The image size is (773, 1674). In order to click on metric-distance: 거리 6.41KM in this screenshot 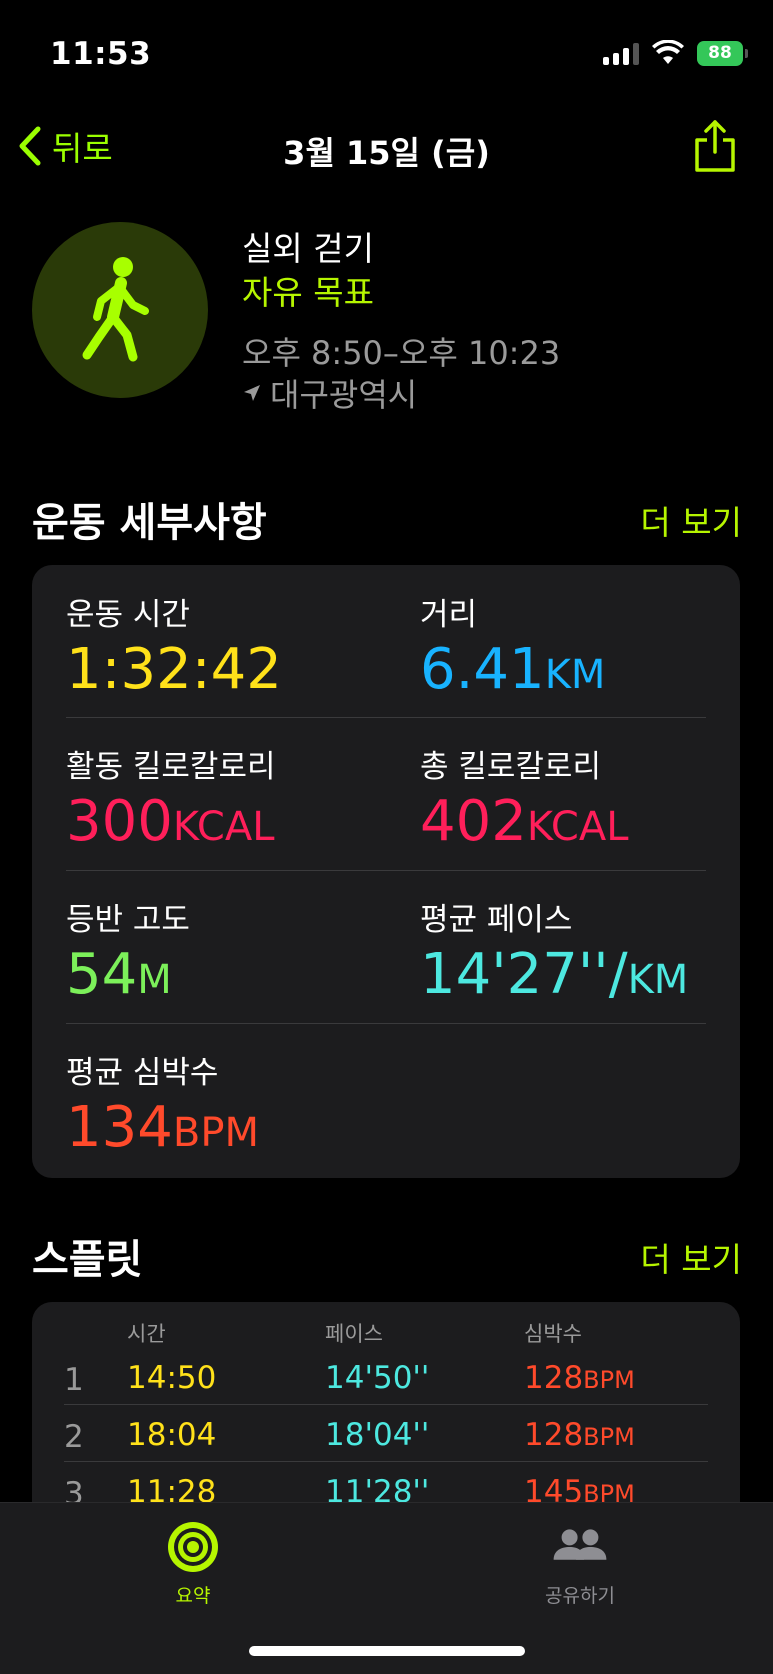, I will do `click(580, 648)`.